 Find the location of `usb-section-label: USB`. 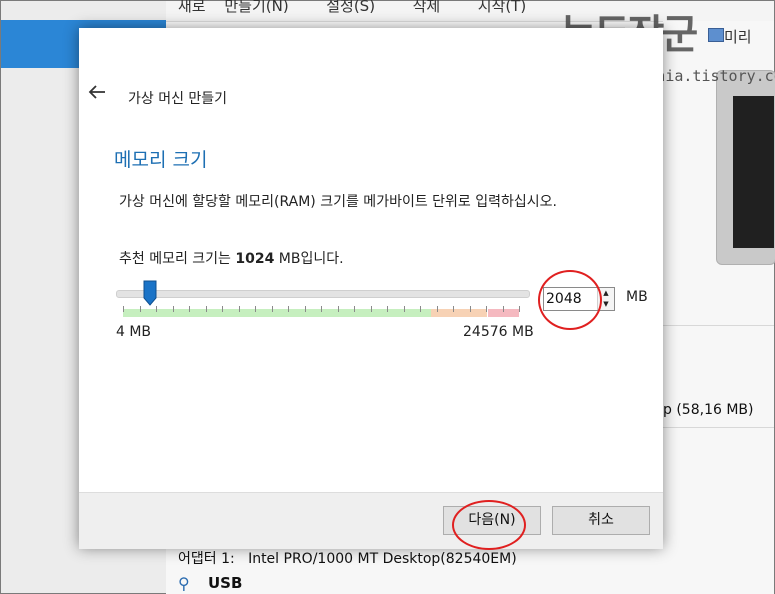

usb-section-label: USB is located at coordinates (225, 583).